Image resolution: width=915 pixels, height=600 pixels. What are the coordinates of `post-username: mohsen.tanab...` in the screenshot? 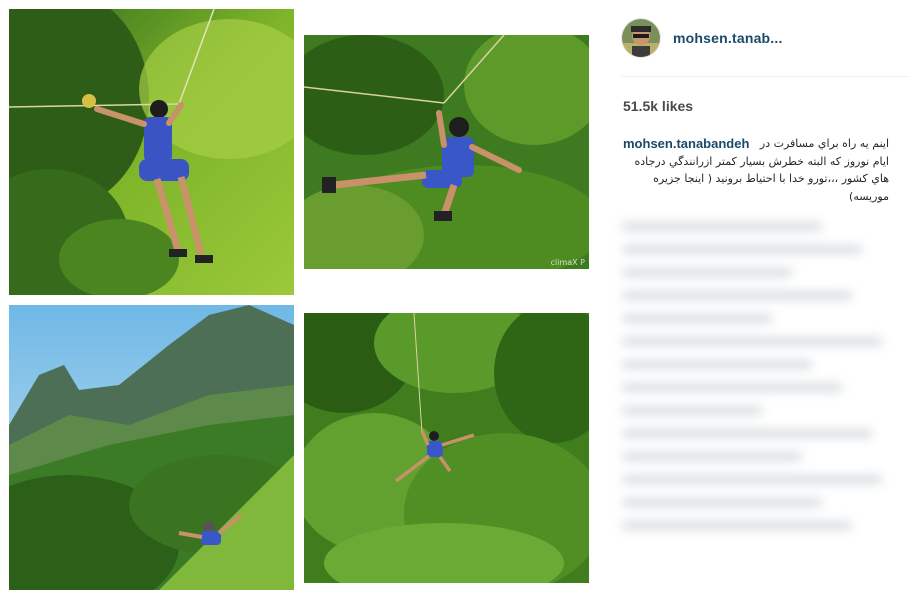 It's located at (728, 38).